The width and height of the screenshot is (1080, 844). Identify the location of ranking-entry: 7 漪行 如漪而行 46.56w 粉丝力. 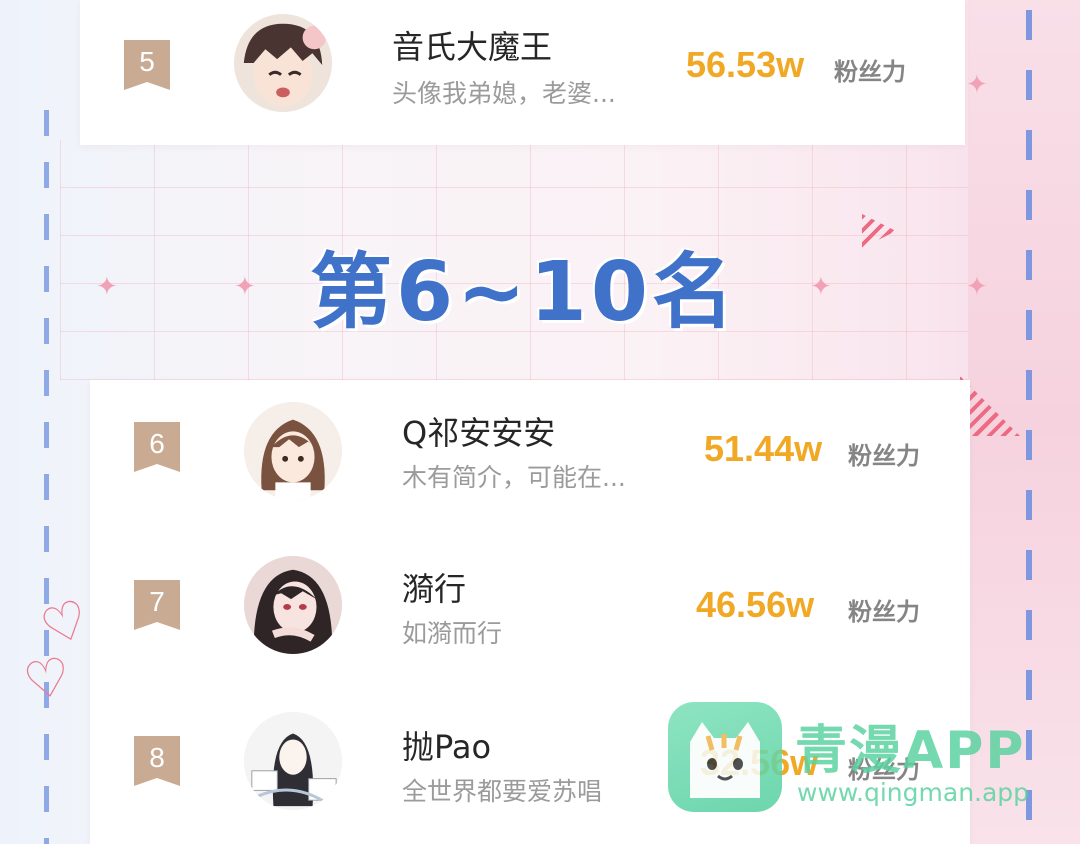
(500, 606).